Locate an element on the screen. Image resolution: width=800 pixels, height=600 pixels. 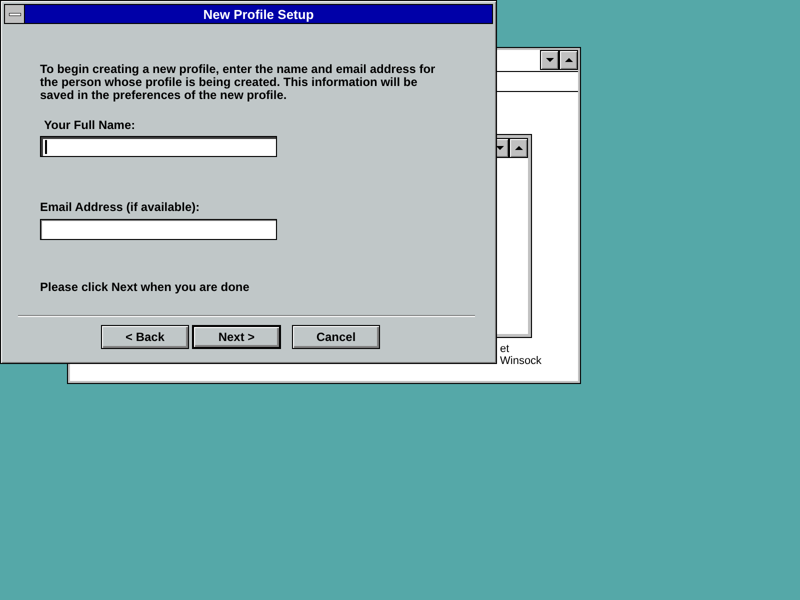
down-arrow-icon is located at coordinates (550, 60).